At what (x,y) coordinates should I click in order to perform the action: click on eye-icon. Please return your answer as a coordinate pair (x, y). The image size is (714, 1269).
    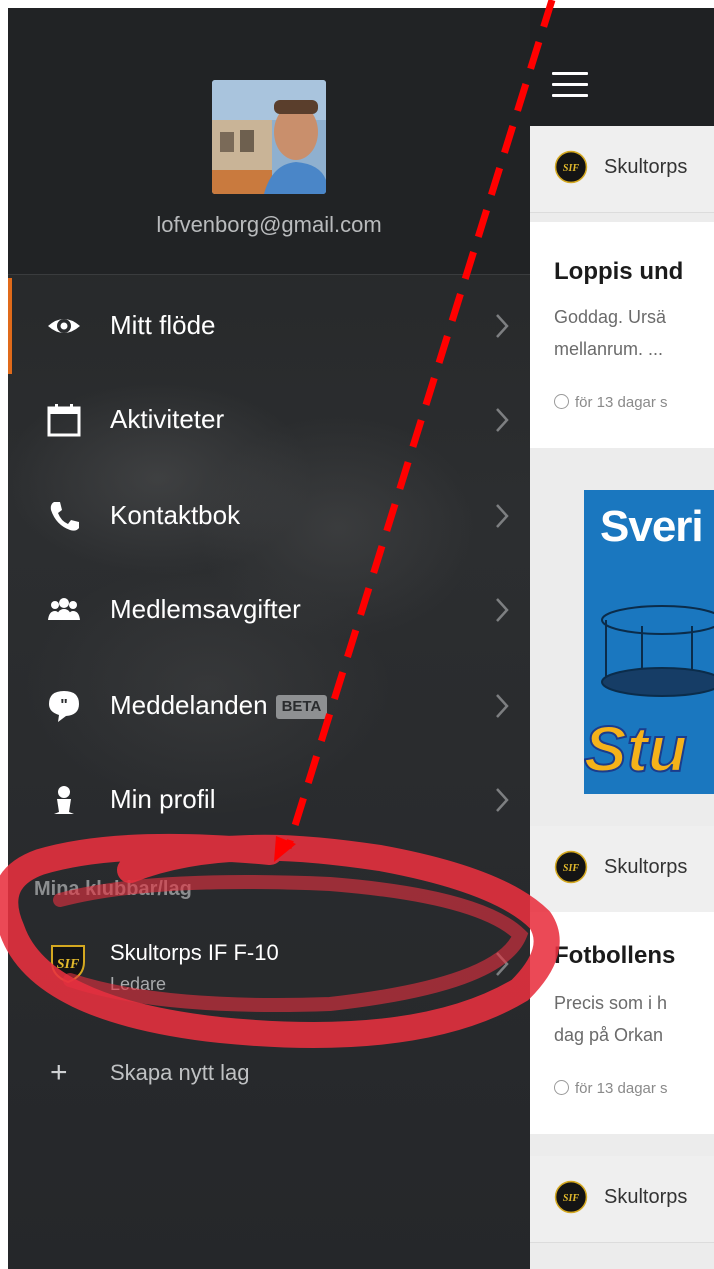
    Looking at the image, I should click on (64, 326).